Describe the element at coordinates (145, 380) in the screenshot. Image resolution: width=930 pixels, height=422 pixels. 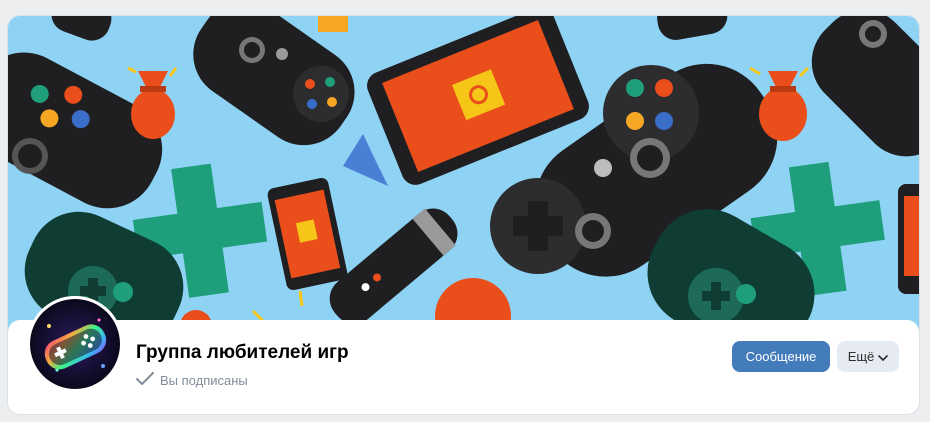
I see `checkmark-icon` at that location.